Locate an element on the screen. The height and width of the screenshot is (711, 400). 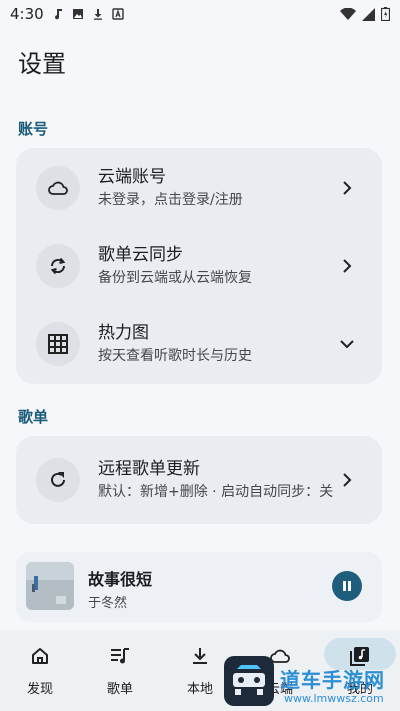
notification-icons is located at coordinates (88, 14).